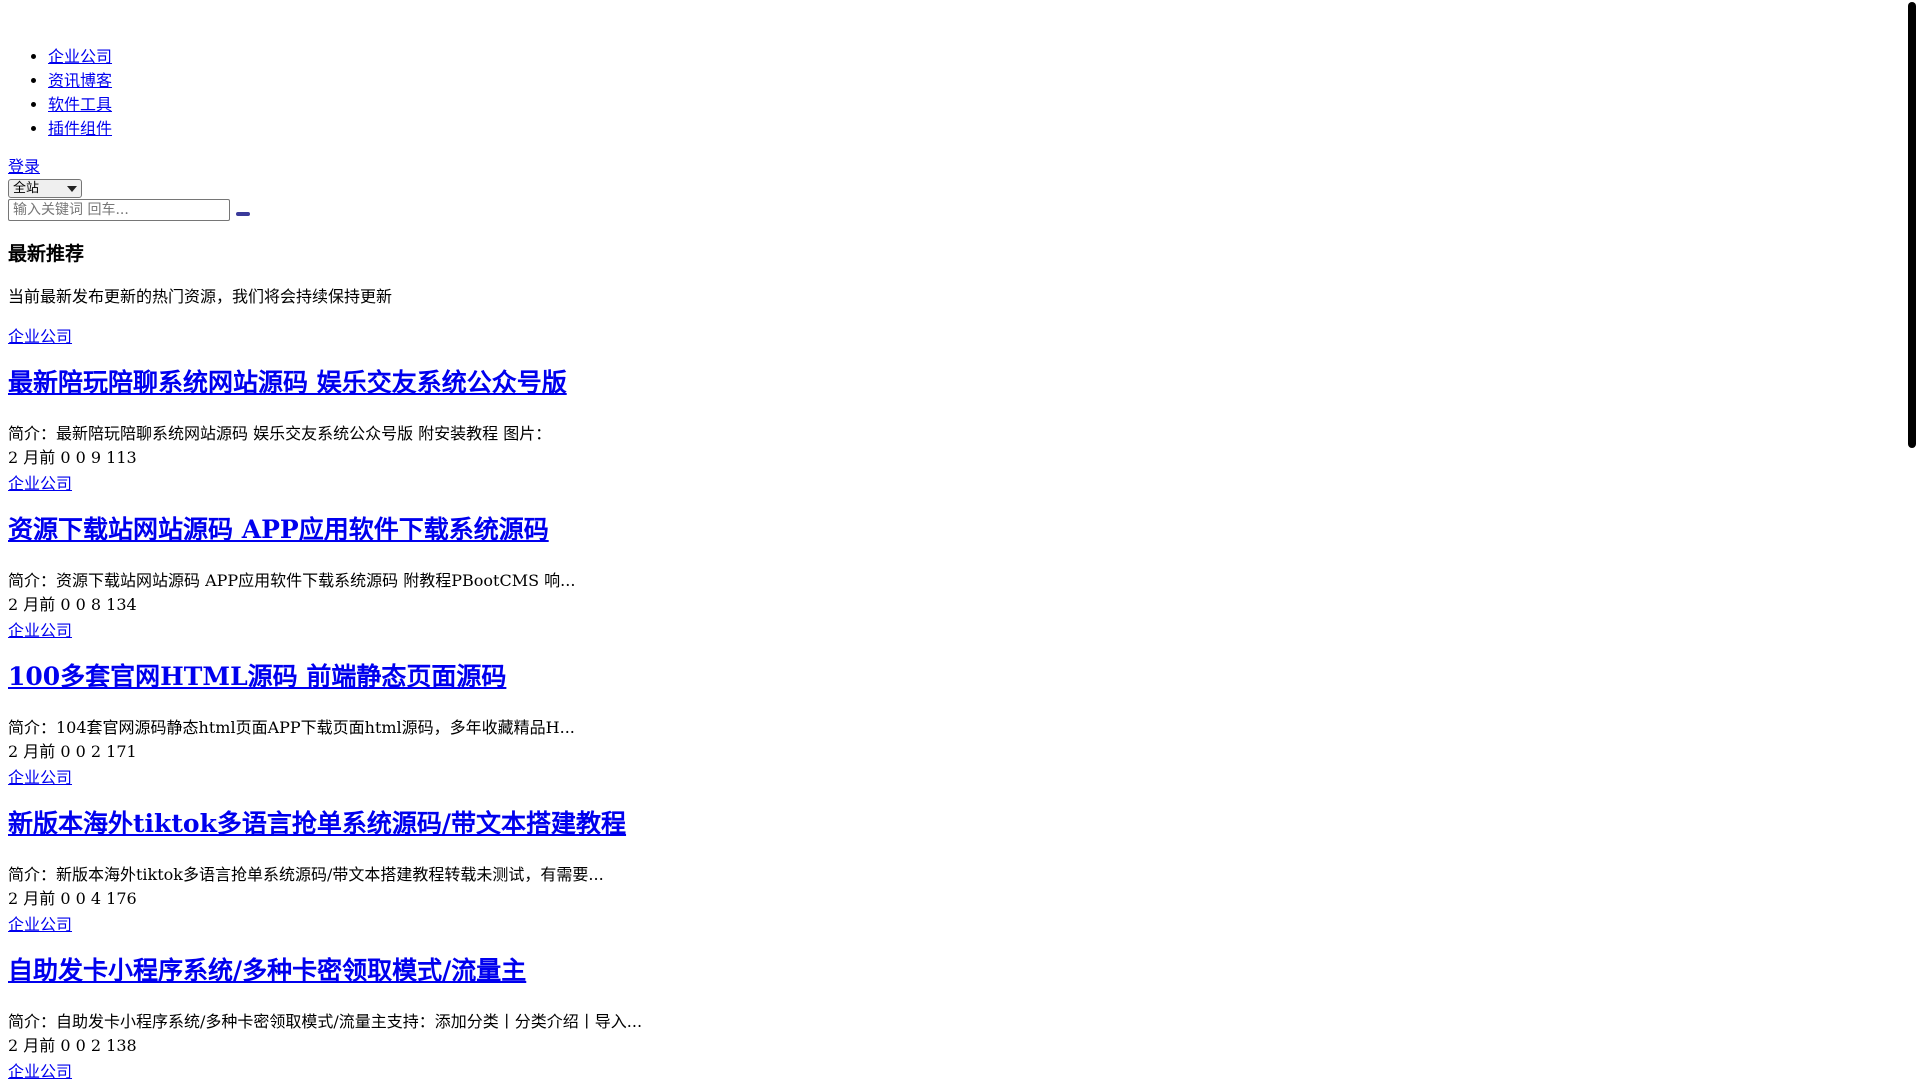  I want to click on nav-item-software: 软件工具, so click(80, 105).